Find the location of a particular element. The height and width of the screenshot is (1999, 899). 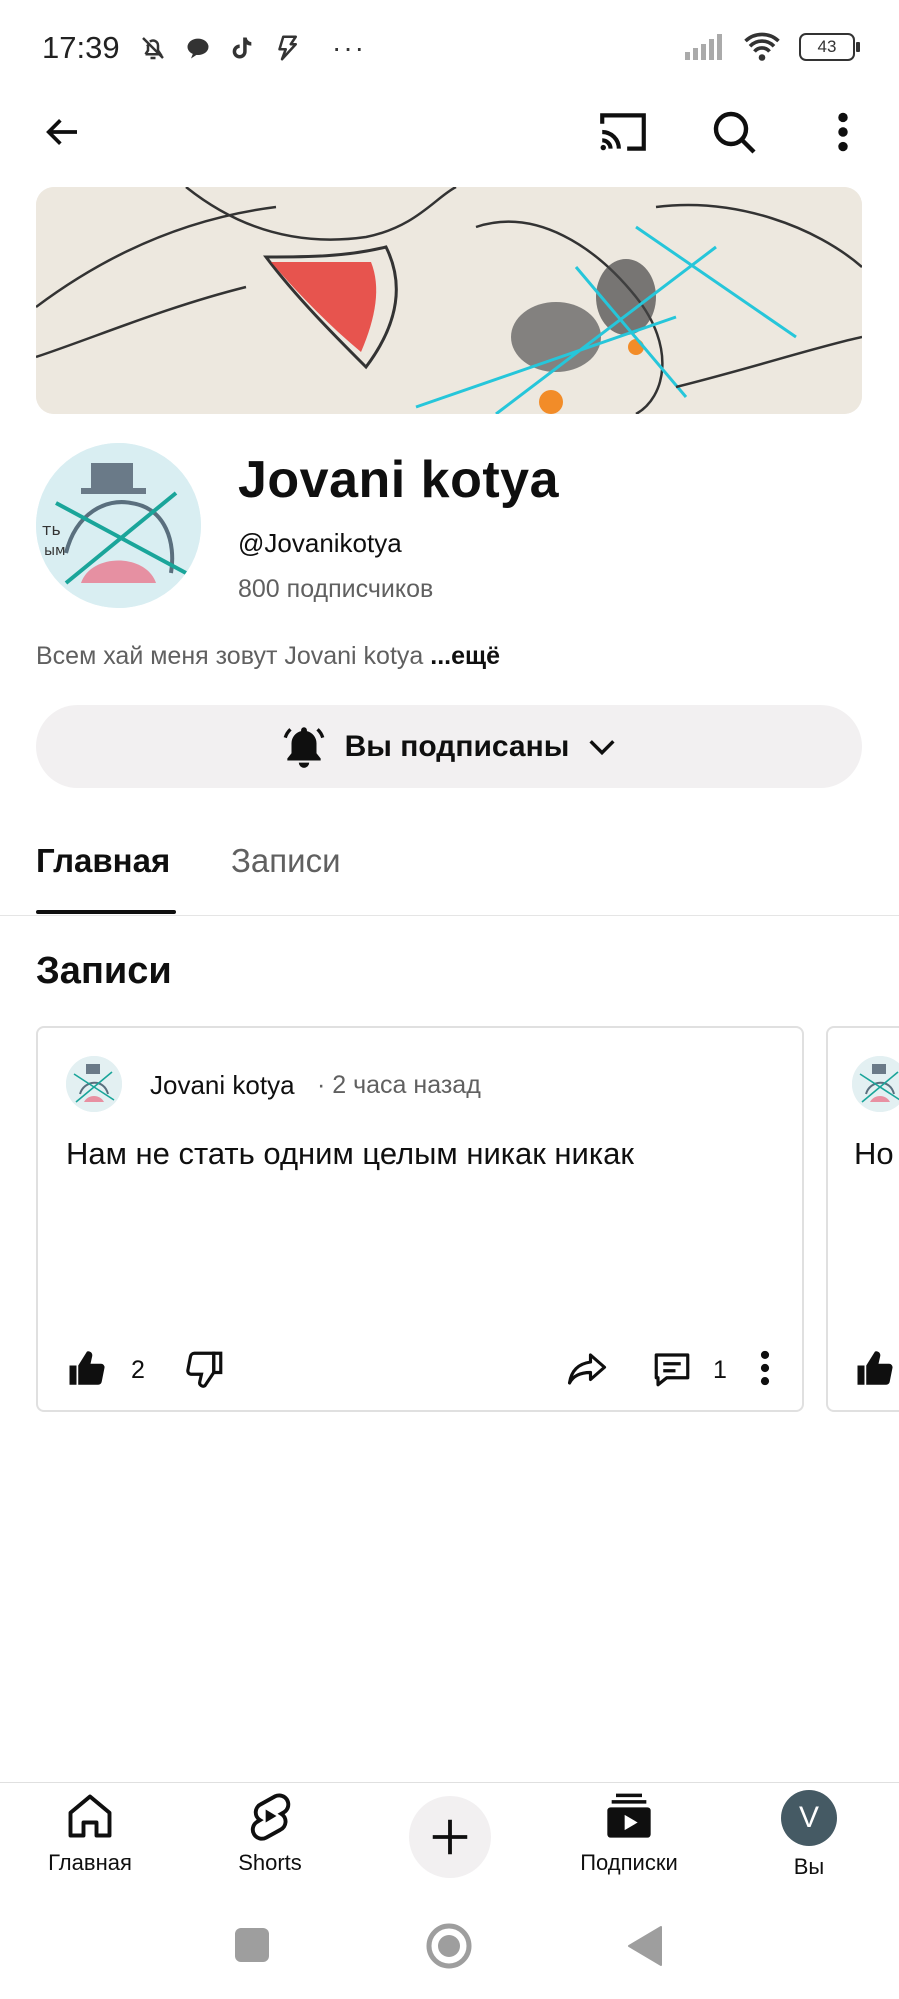

channel-description: Всем хай меня зовут Jovani kotya ...ещё is located at coordinates (268, 656).